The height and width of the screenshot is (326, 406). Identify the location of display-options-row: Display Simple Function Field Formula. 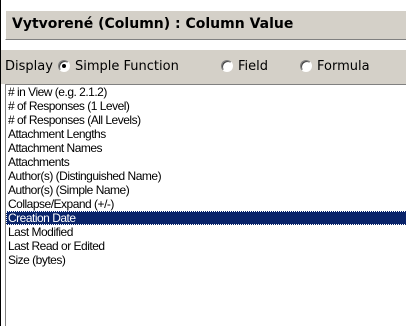
(203, 67).